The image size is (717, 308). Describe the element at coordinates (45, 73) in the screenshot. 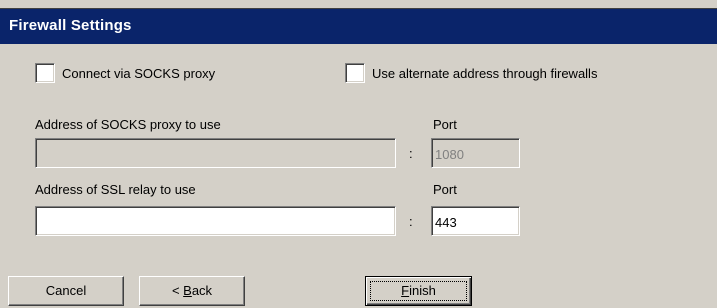

I see `socks-proxy-checkbox` at that location.